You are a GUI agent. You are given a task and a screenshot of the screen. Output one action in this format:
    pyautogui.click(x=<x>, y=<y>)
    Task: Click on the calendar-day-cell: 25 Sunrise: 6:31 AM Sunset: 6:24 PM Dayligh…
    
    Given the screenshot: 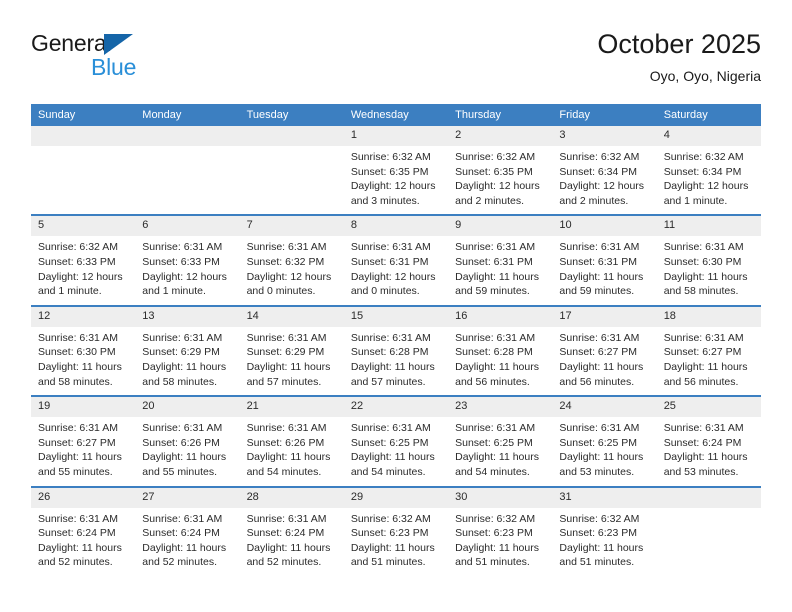 What is the action you would take?
    pyautogui.click(x=708, y=441)
    